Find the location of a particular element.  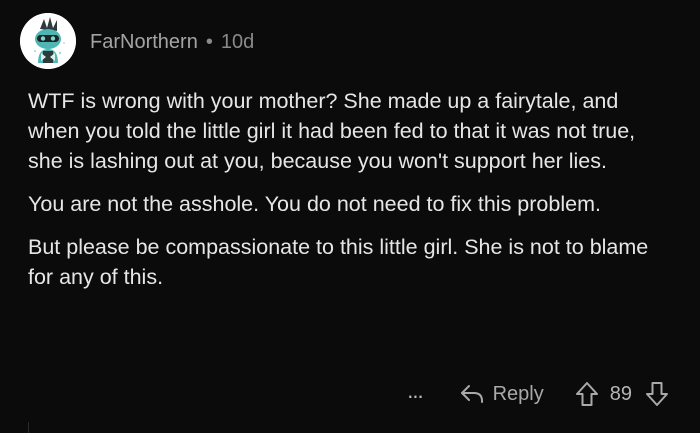

user-avatar is located at coordinates (48, 41).